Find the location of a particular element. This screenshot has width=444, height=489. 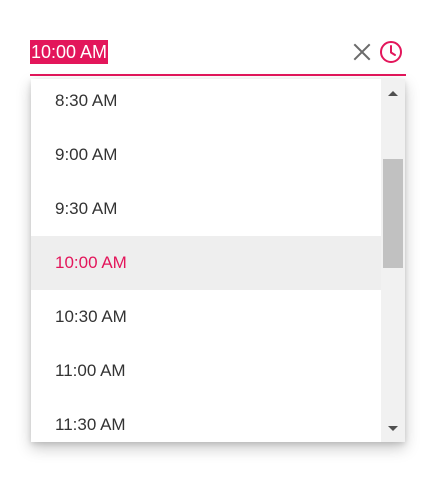

scrollbar is located at coordinates (393, 260).